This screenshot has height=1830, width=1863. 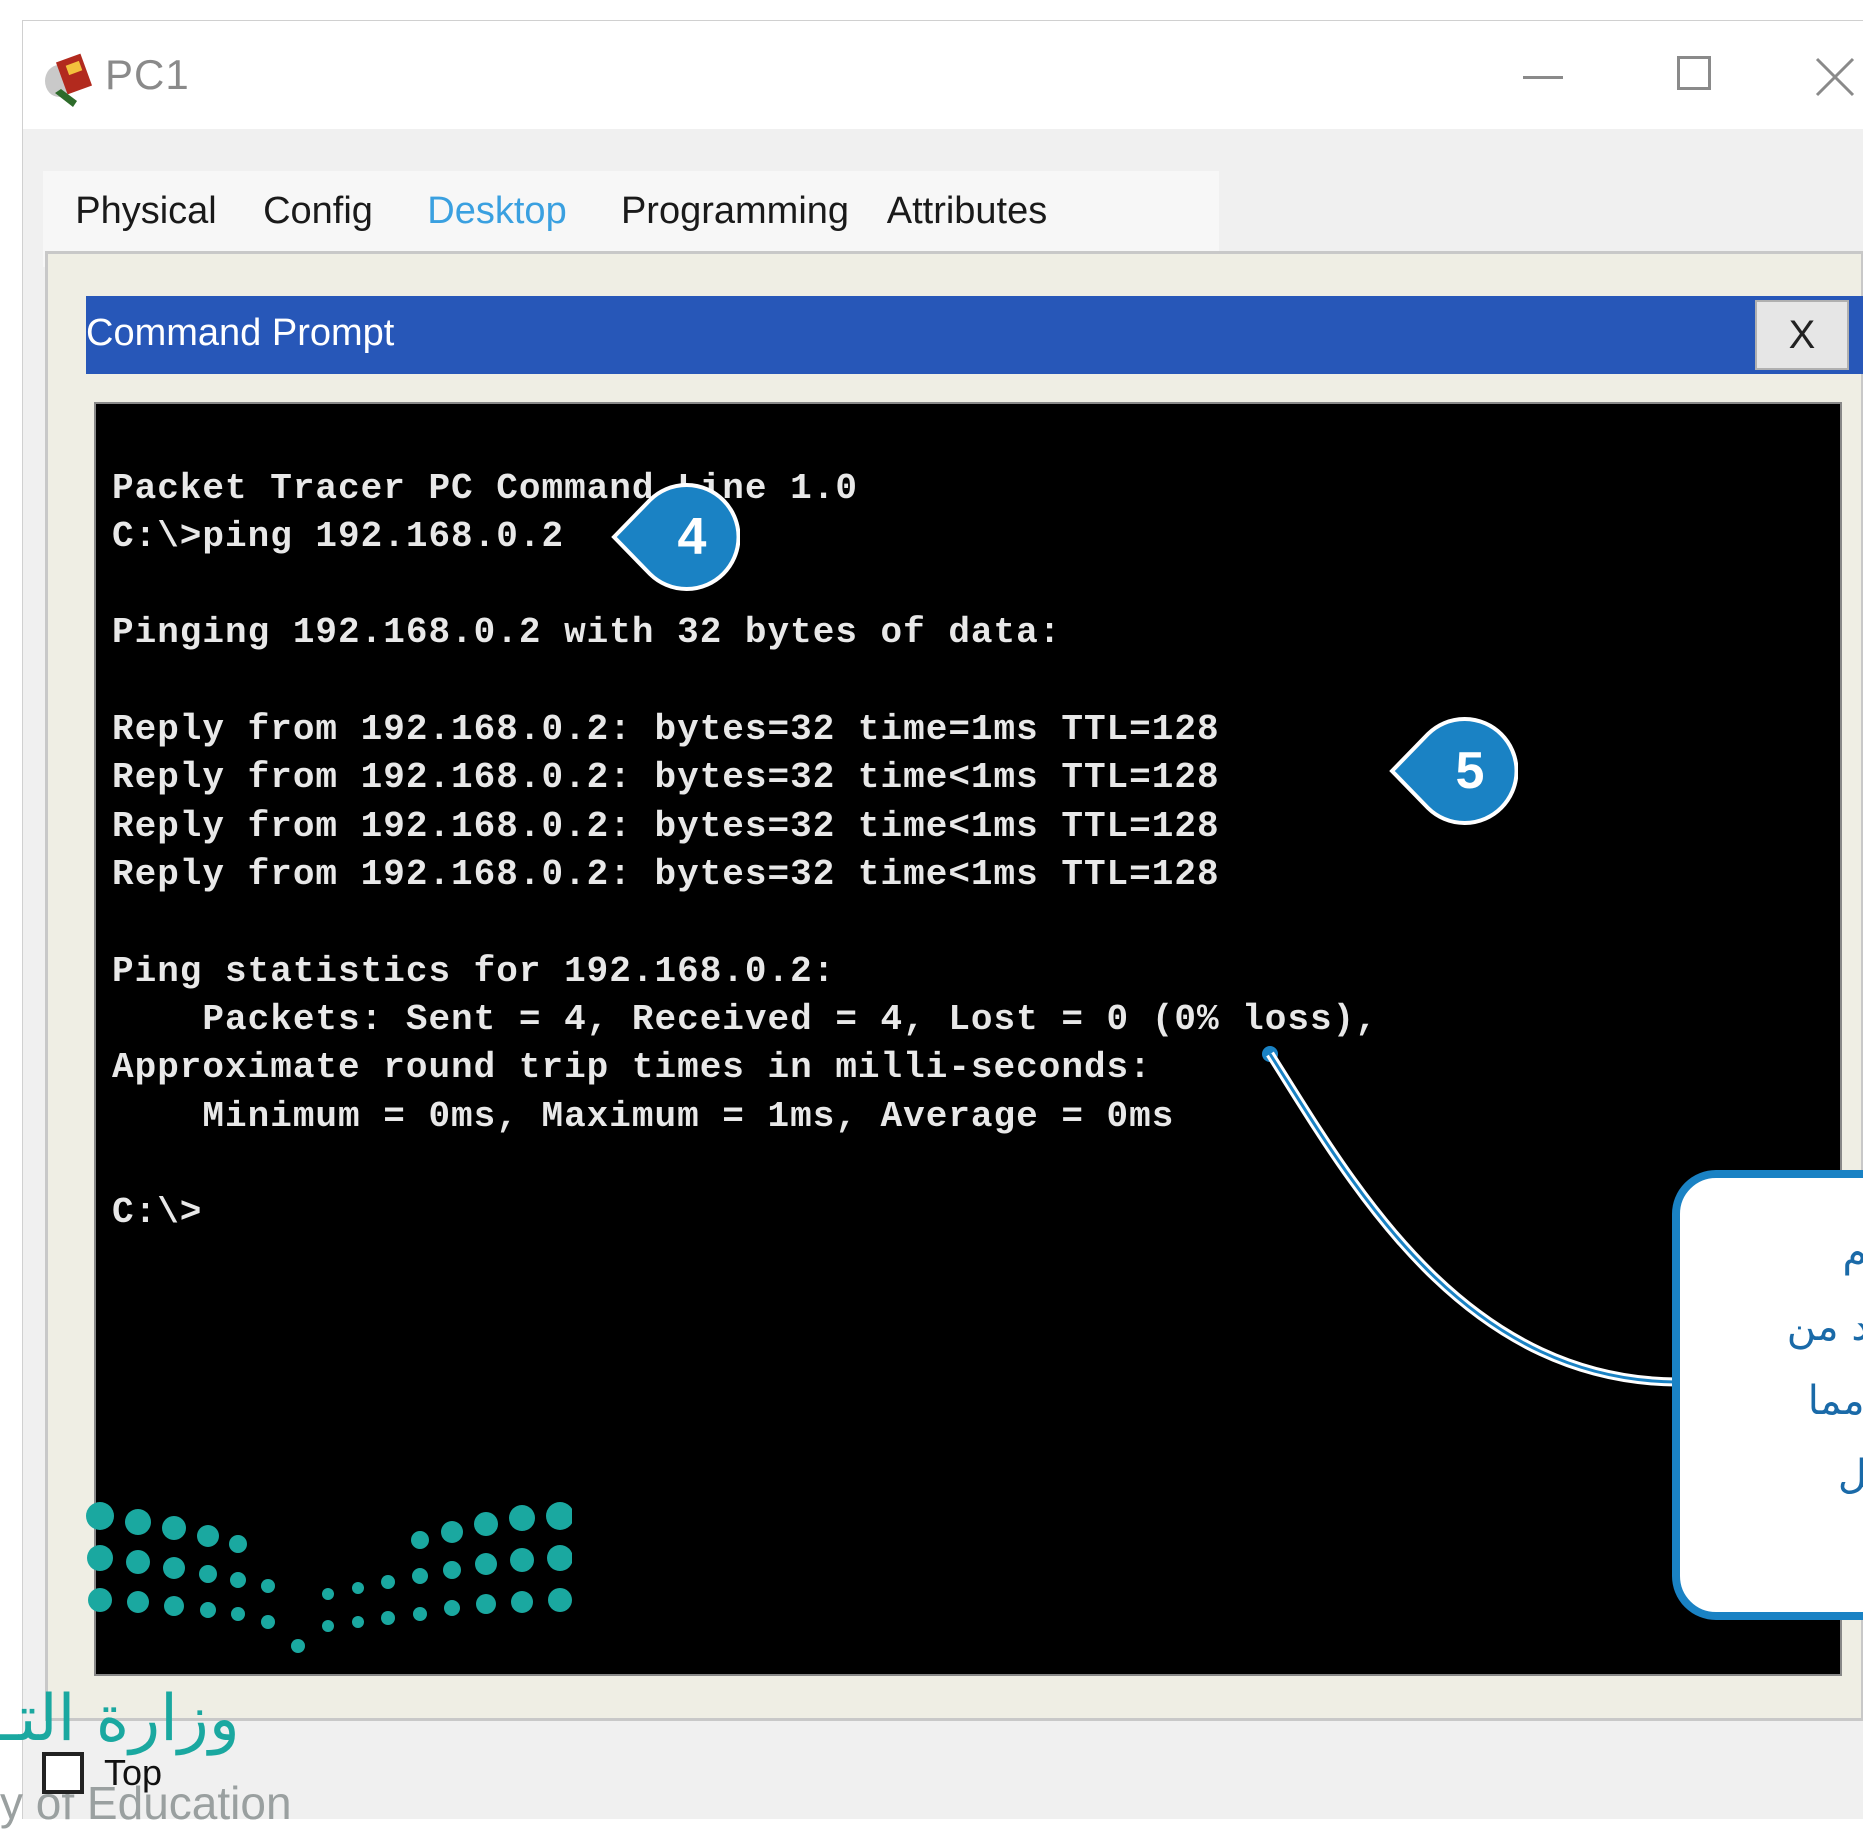 What do you see at coordinates (329, 1577) in the screenshot?
I see `ministry-logo-dots` at bounding box center [329, 1577].